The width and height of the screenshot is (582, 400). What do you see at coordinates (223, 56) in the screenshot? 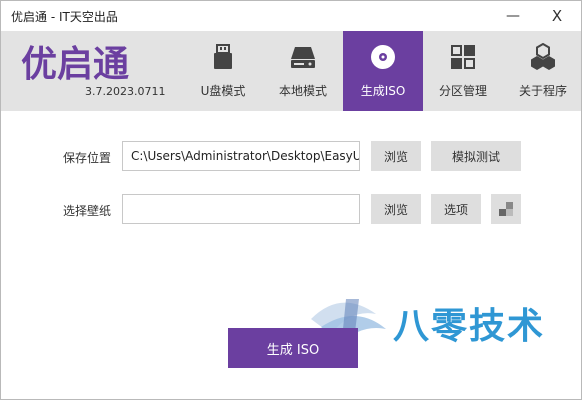
I see `usb-drive-icon` at bounding box center [223, 56].